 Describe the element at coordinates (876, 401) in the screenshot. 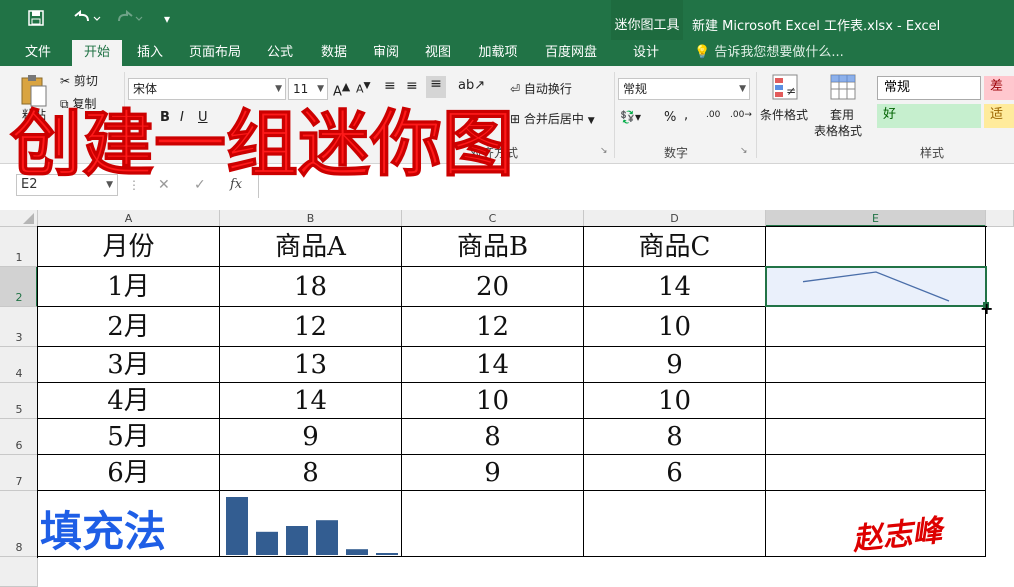

I see `cell-e5` at that location.